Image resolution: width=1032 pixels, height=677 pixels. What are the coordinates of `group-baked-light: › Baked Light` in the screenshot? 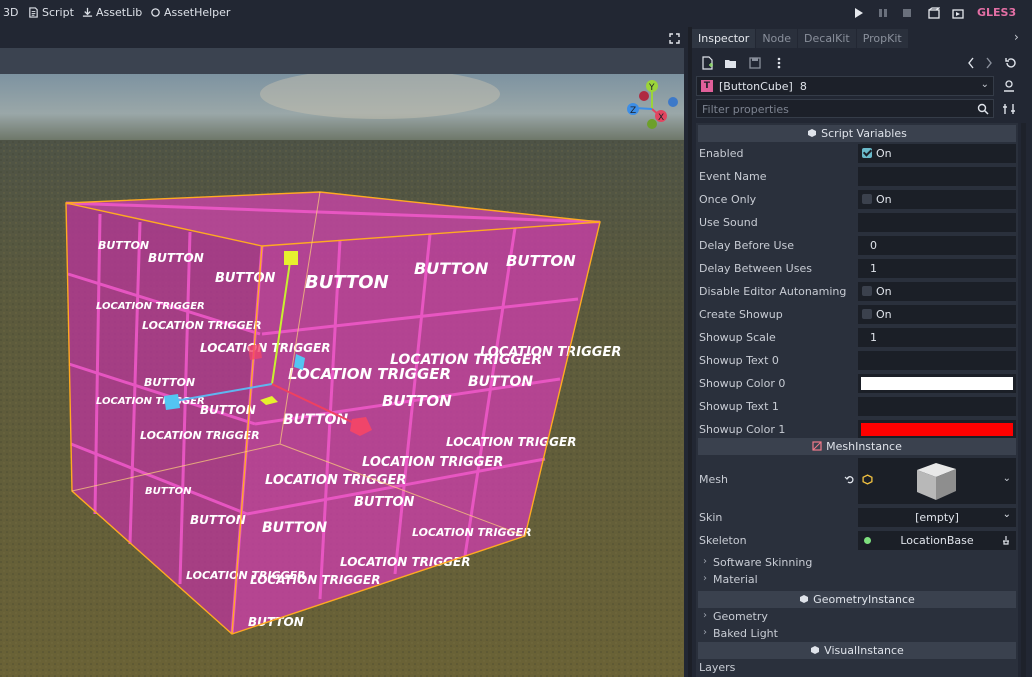 It's located at (857, 633).